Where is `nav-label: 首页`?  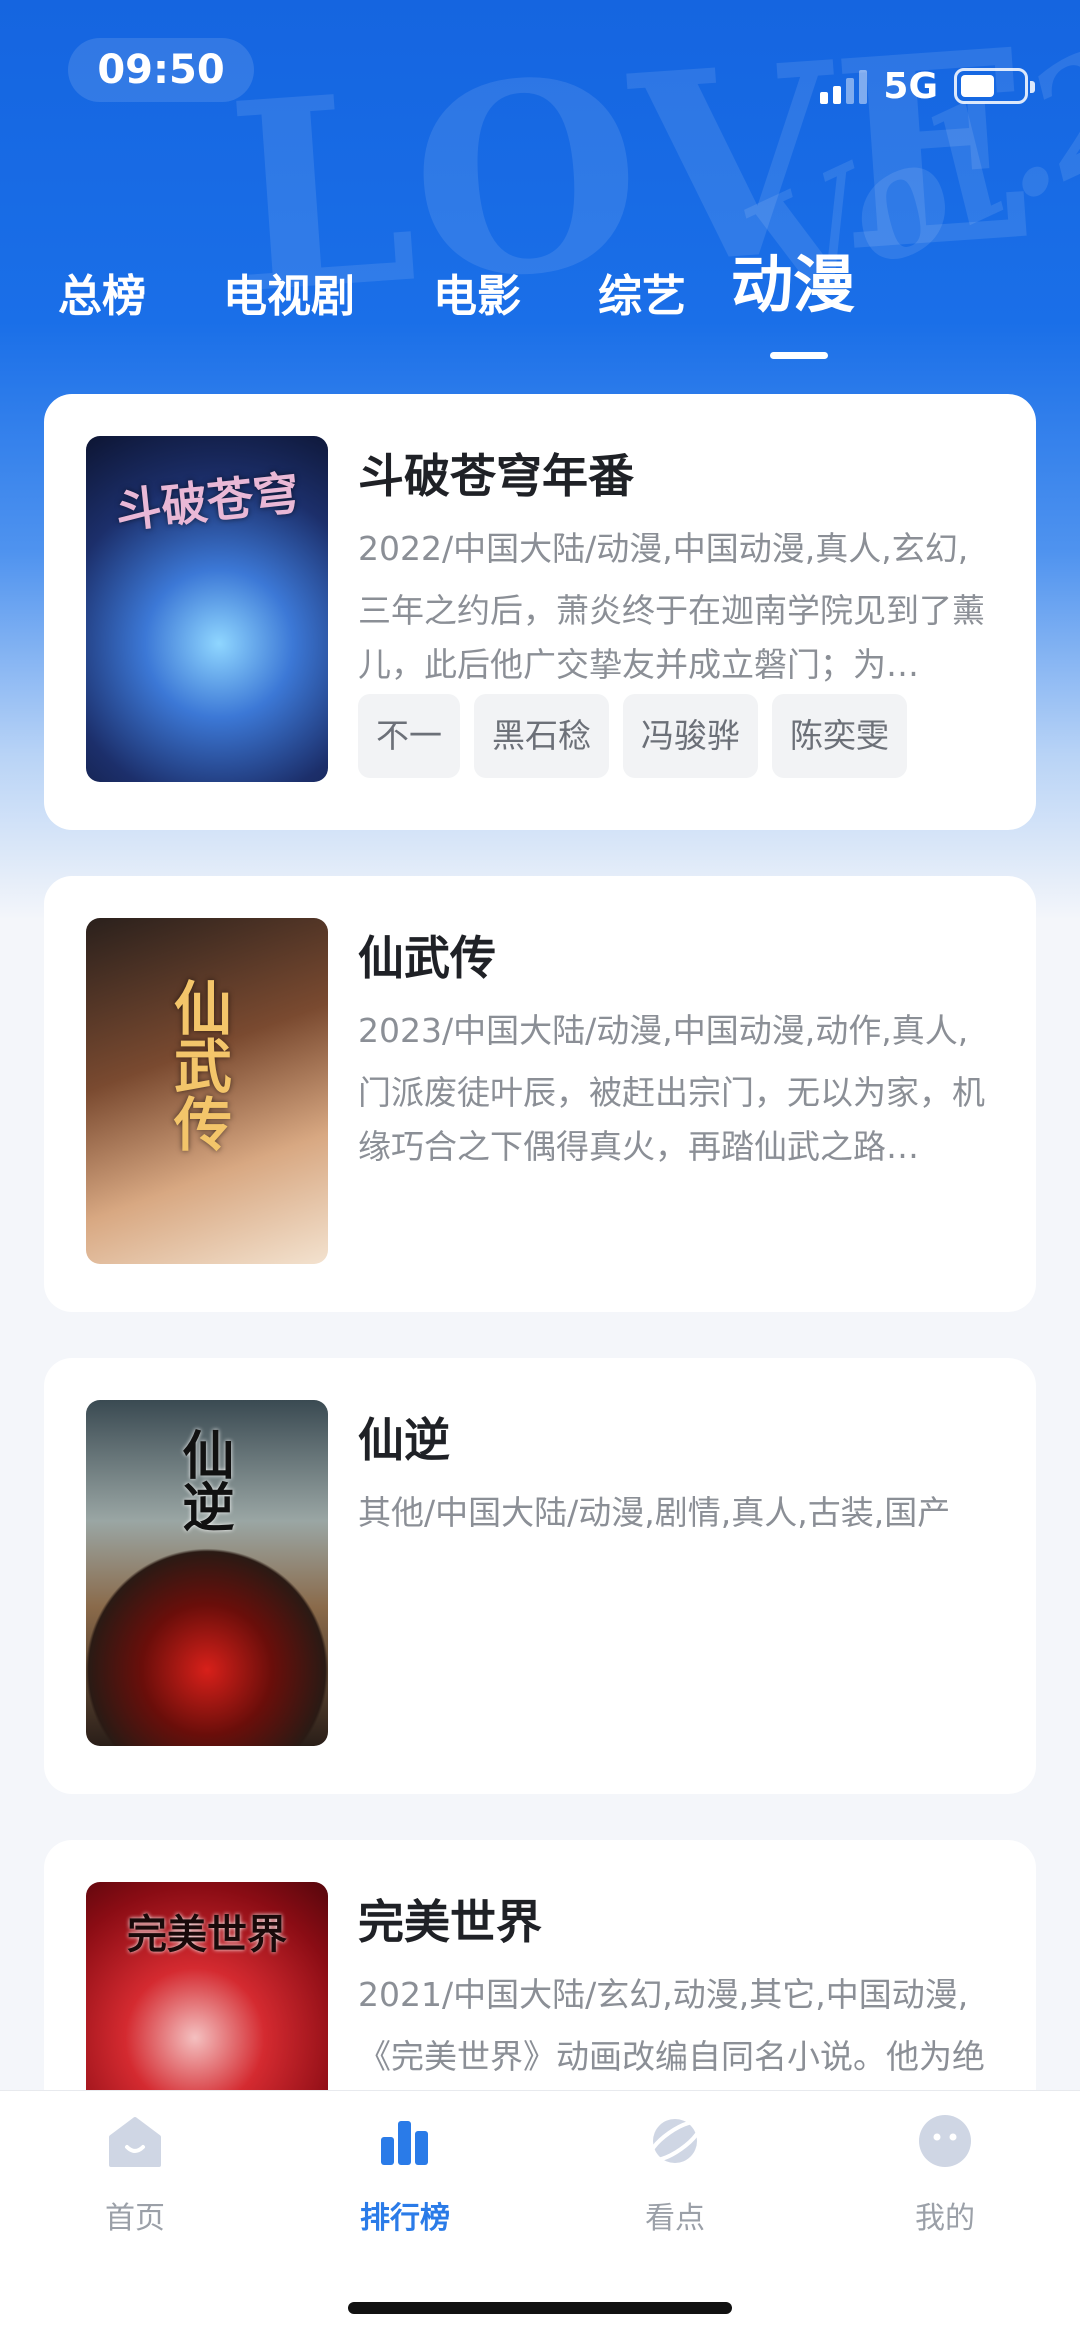 nav-label: 首页 is located at coordinates (135, 2218).